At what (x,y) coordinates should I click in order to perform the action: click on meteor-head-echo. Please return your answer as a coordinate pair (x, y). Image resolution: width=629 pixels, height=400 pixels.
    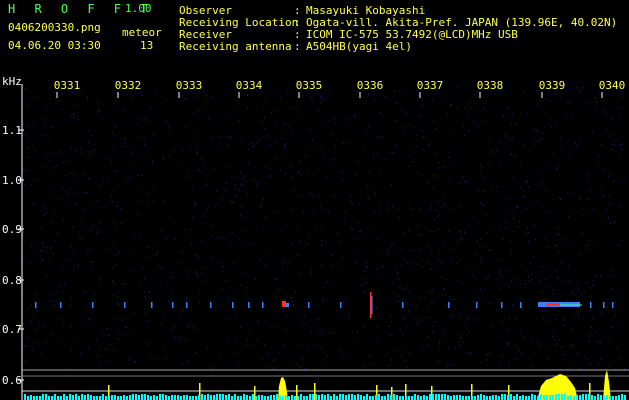
    Looking at the image, I should click on (371, 305).